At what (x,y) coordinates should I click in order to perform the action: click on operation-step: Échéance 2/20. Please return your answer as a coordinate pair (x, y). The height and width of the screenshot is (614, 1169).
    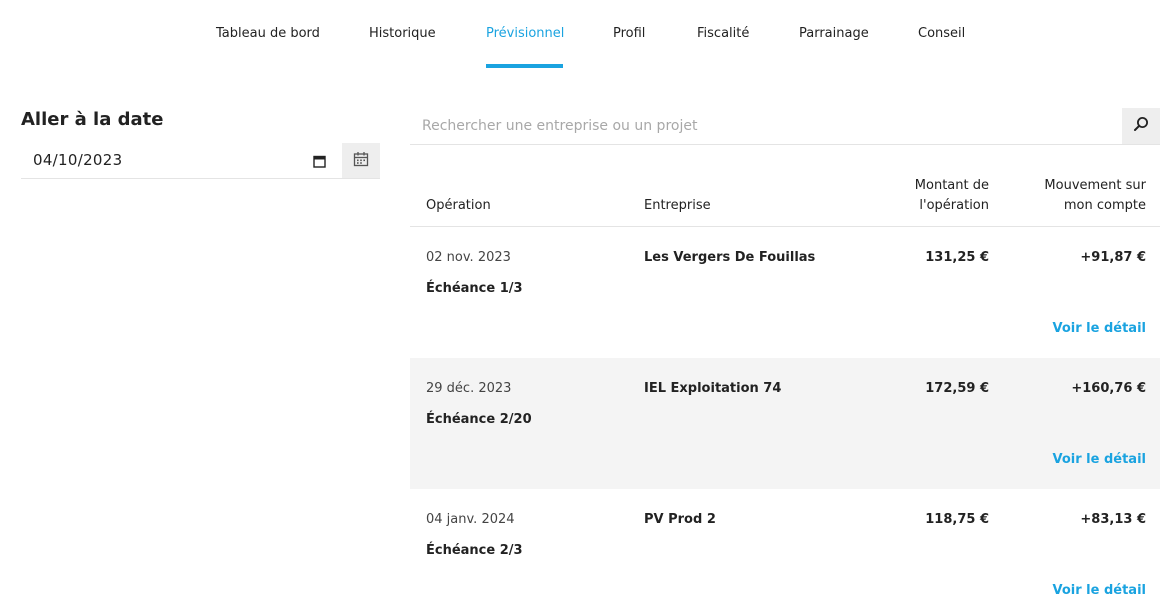
    Looking at the image, I should click on (479, 419).